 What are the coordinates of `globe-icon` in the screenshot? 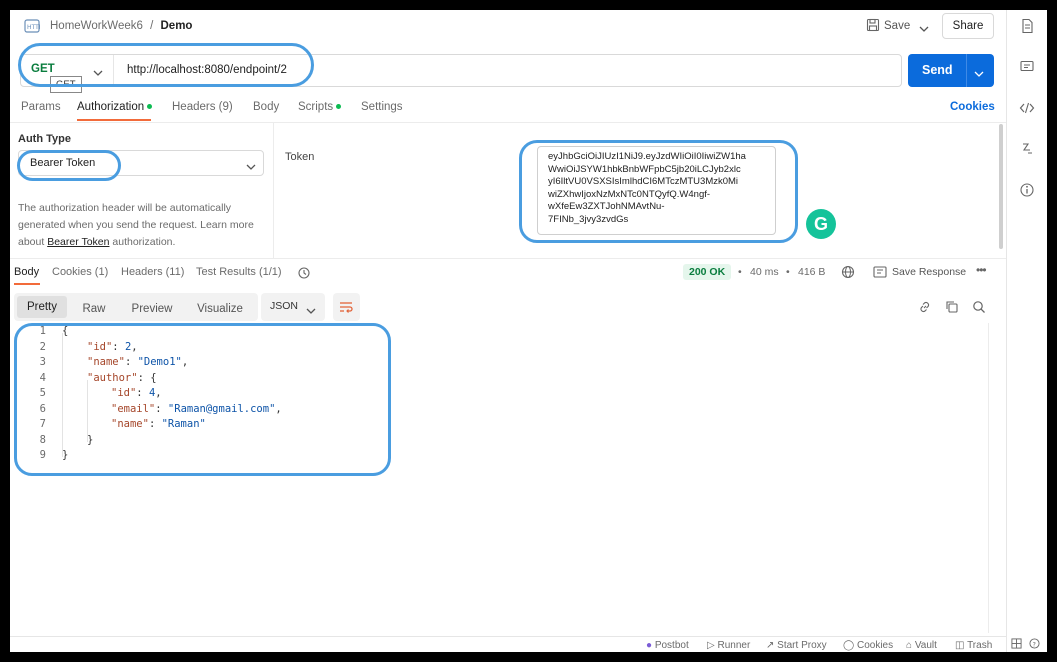 It's located at (848, 273).